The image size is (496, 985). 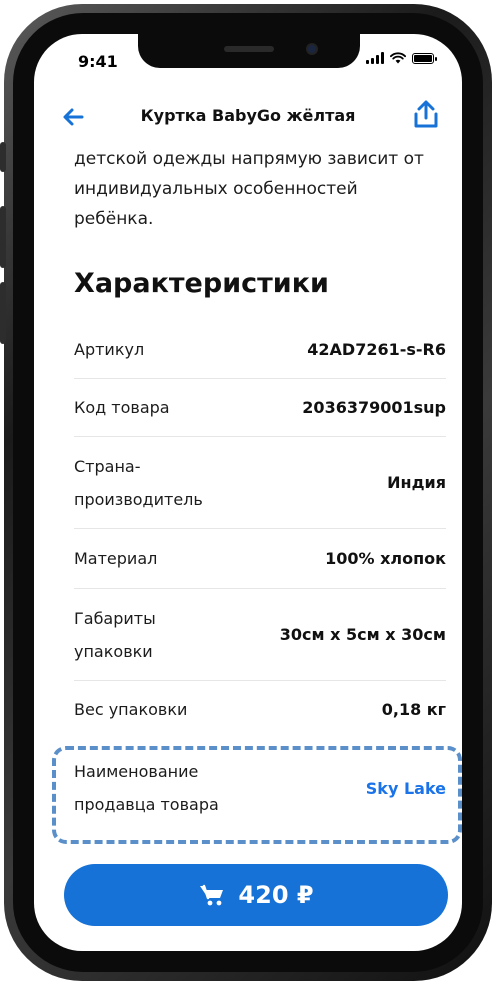 I want to click on spec-label-line: производитель, so click(x=138, y=499).